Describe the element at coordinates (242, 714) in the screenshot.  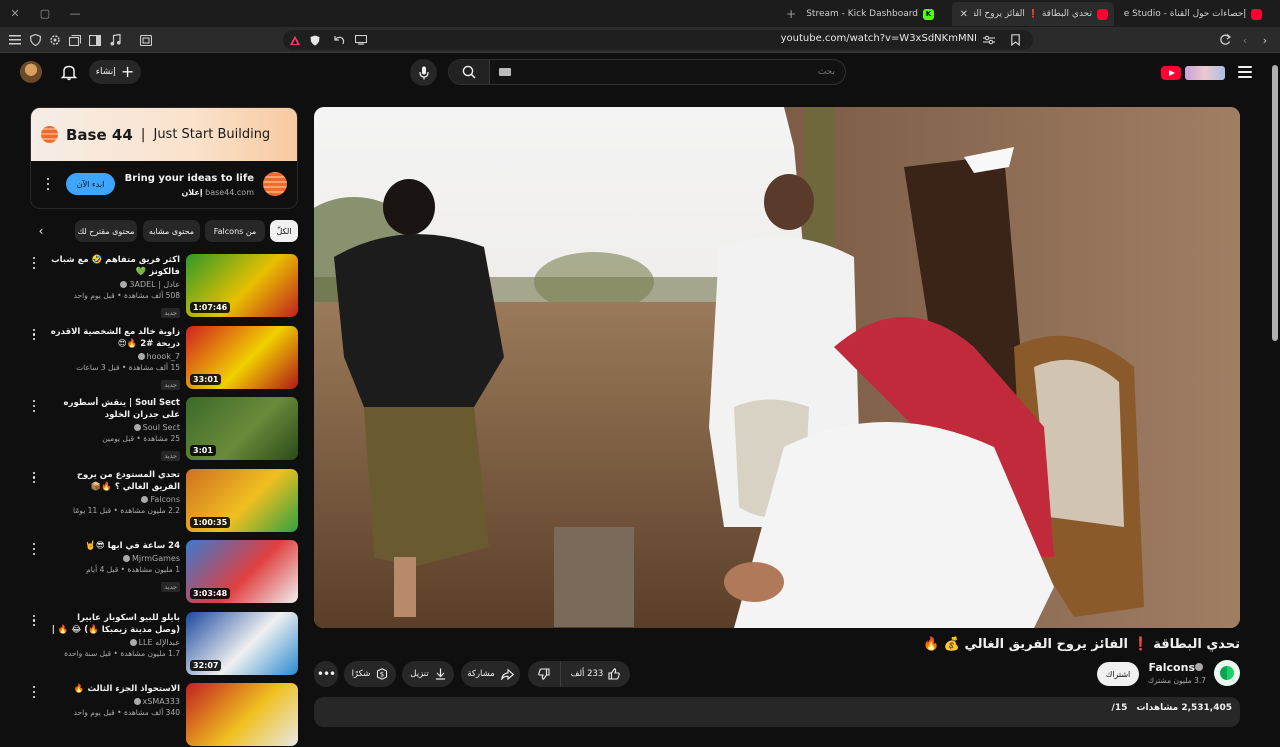
I see `video-thumbnail` at that location.